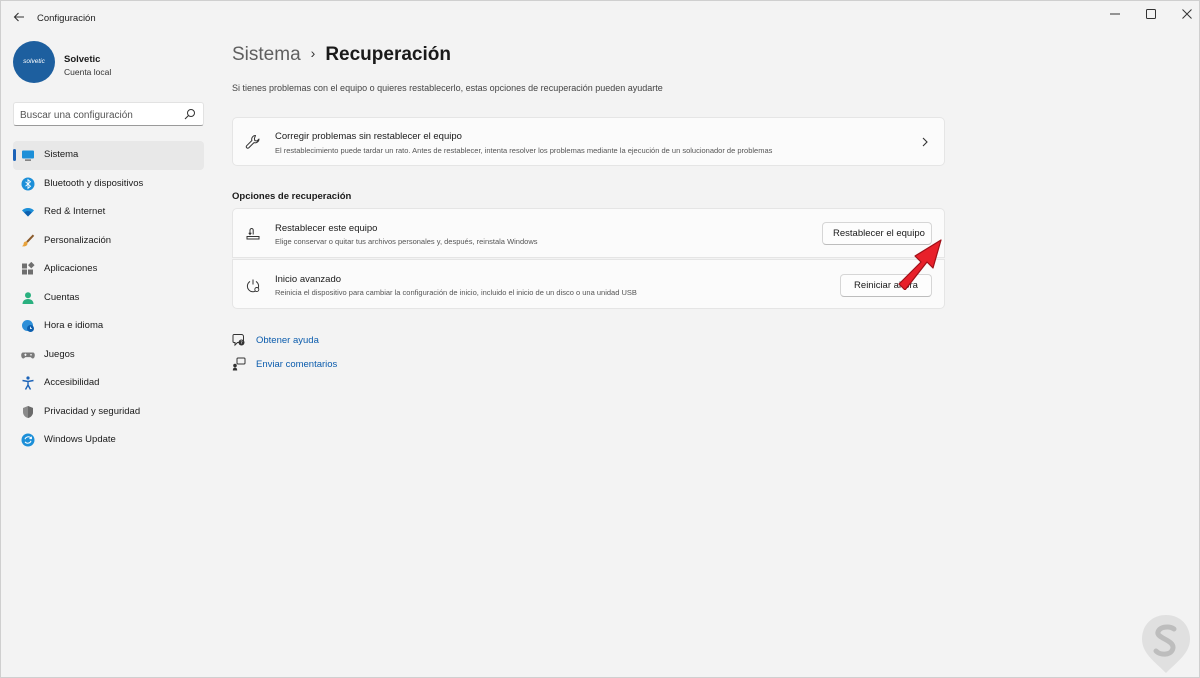 The width and height of the screenshot is (1200, 678). Describe the element at coordinates (28, 383) in the screenshot. I see `accessibility-icon` at that location.